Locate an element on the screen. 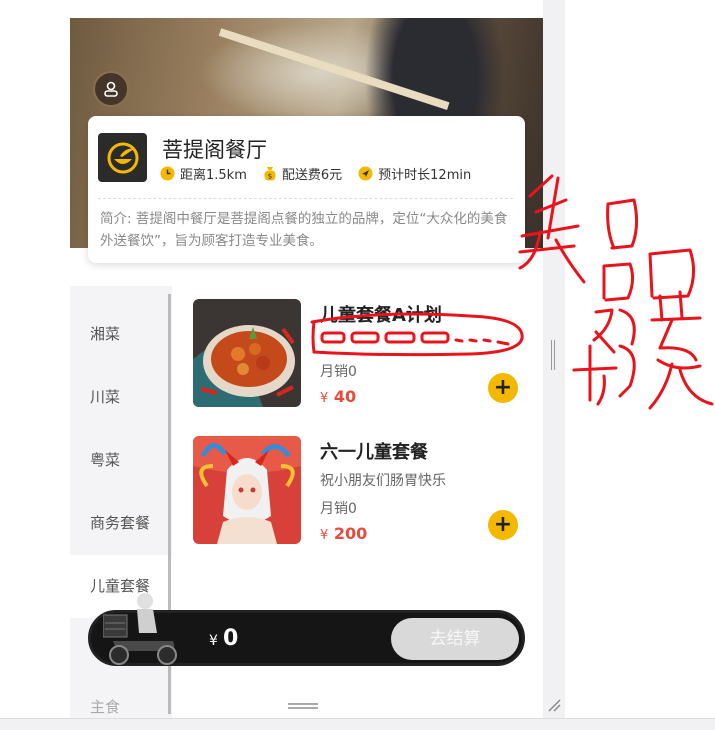  price-value: 40 is located at coordinates (345, 396).